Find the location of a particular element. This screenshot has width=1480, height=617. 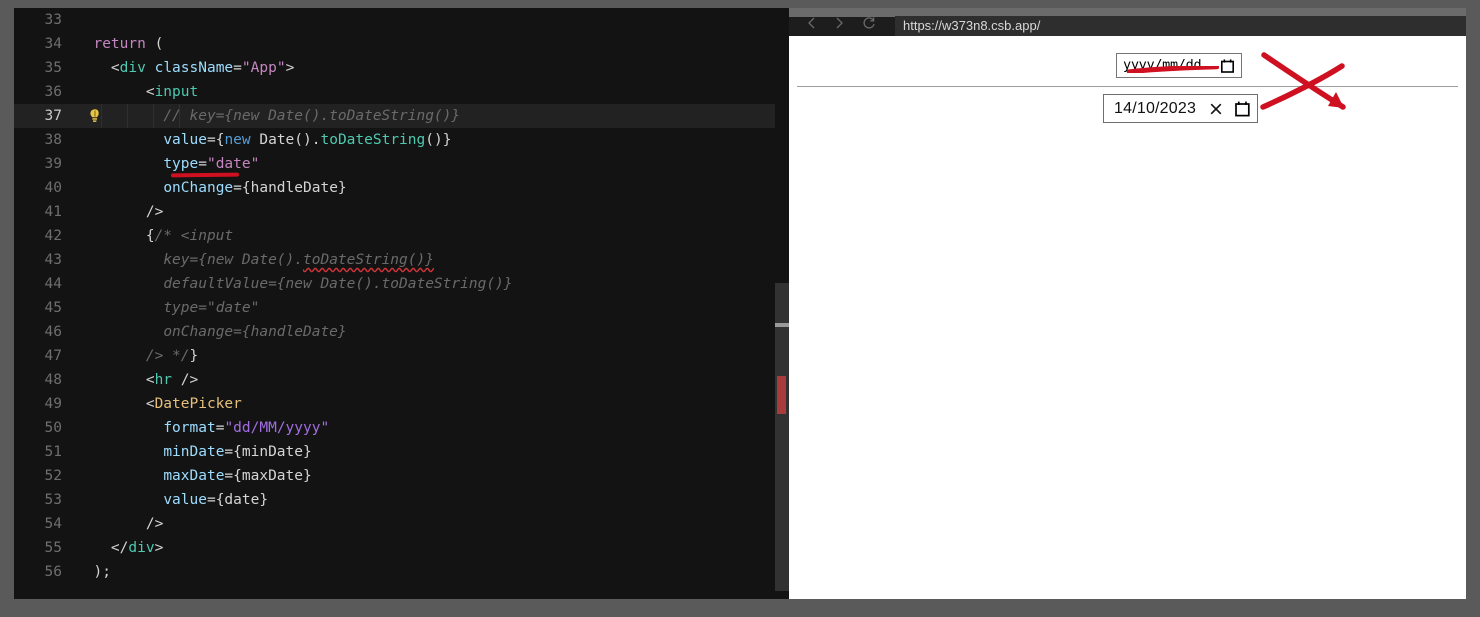

native-date-input: yyyy/mm/dd is located at coordinates (1179, 65).